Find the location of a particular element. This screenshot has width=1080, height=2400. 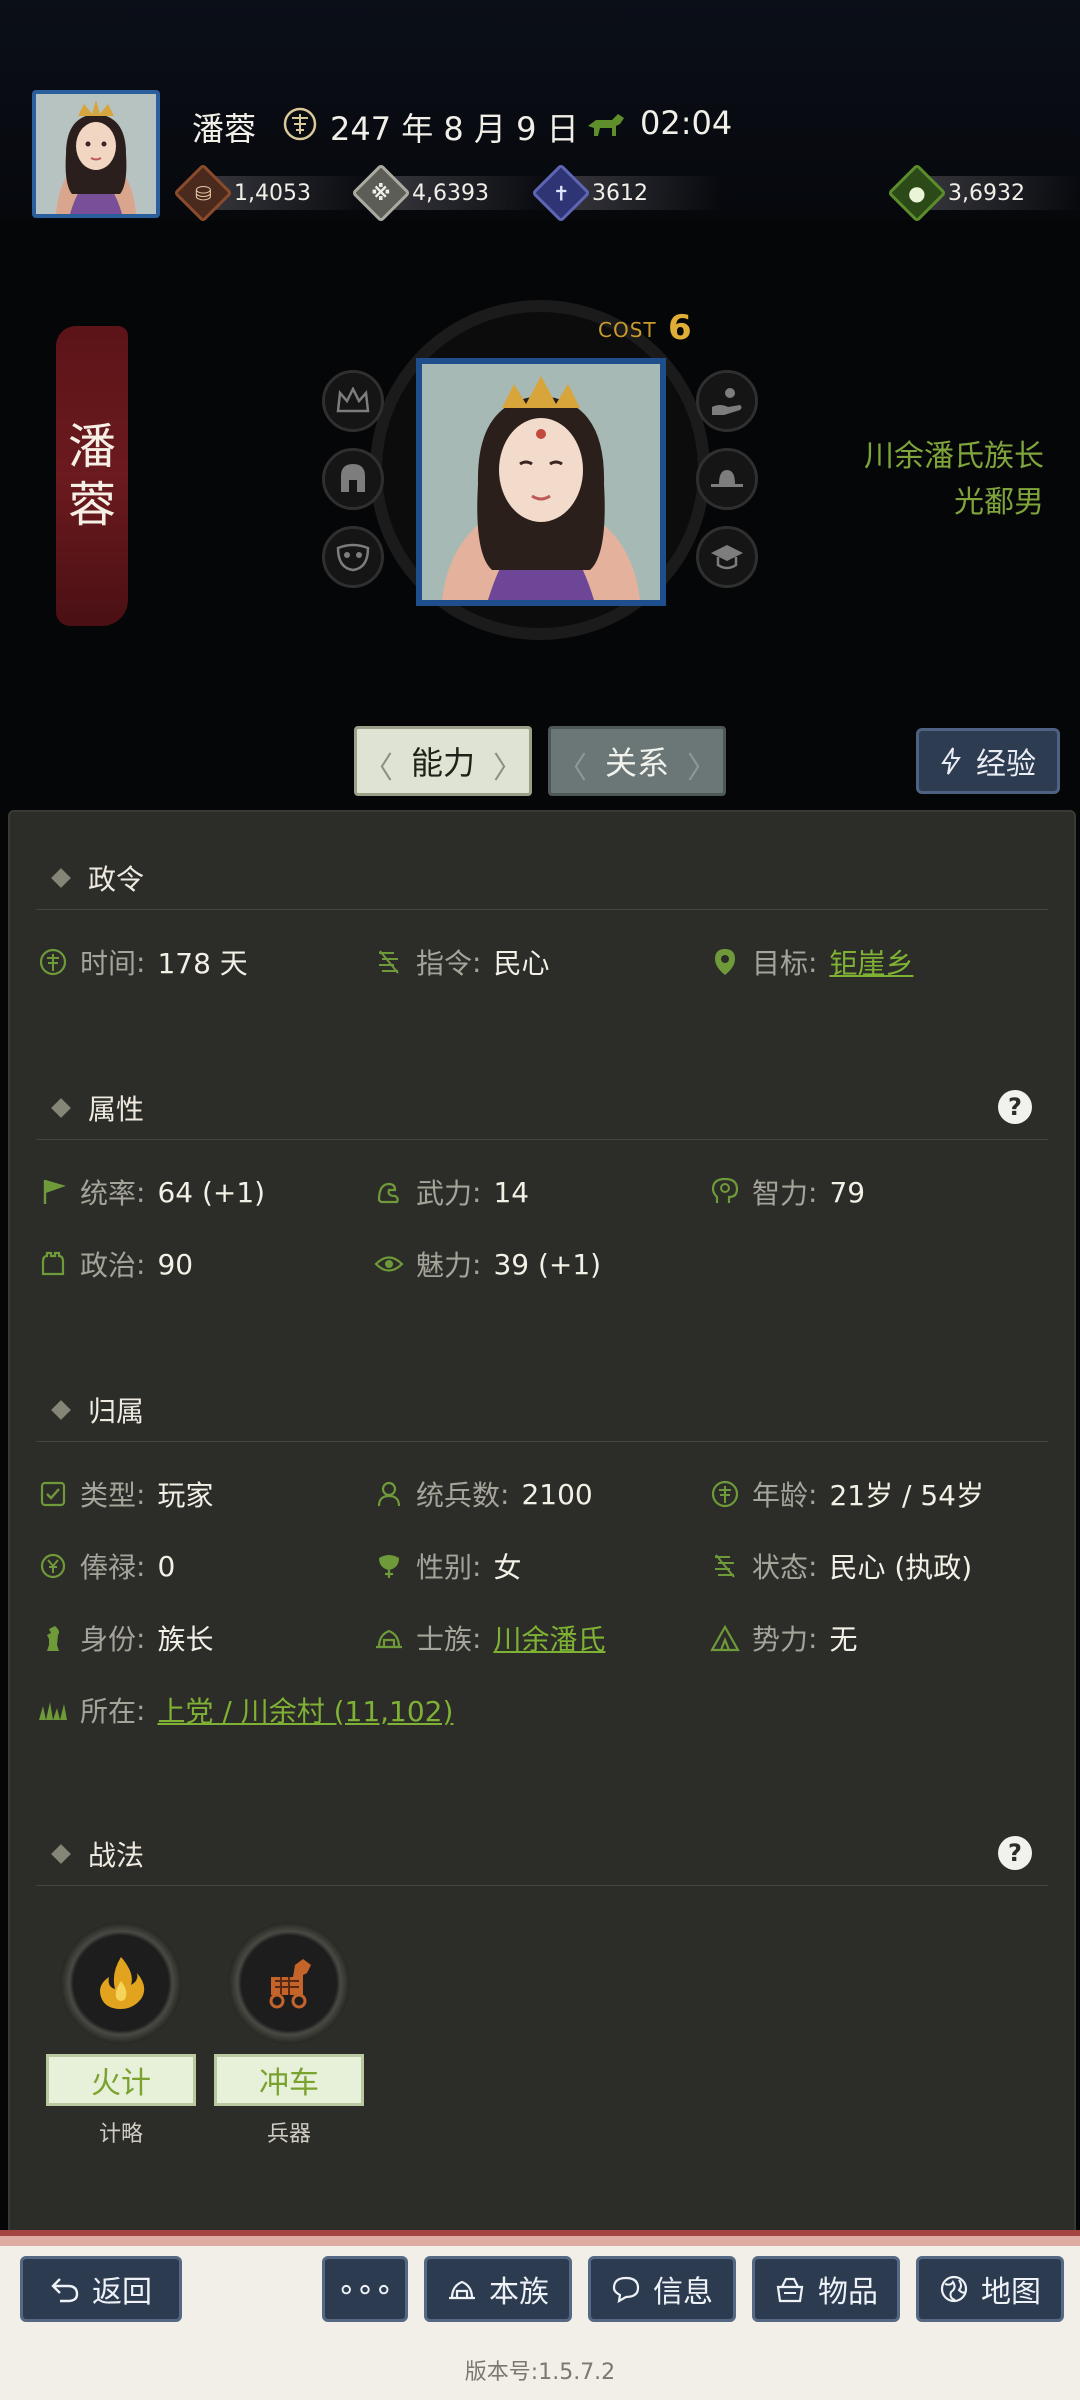

graduation-cap-icon is located at coordinates (727, 557).